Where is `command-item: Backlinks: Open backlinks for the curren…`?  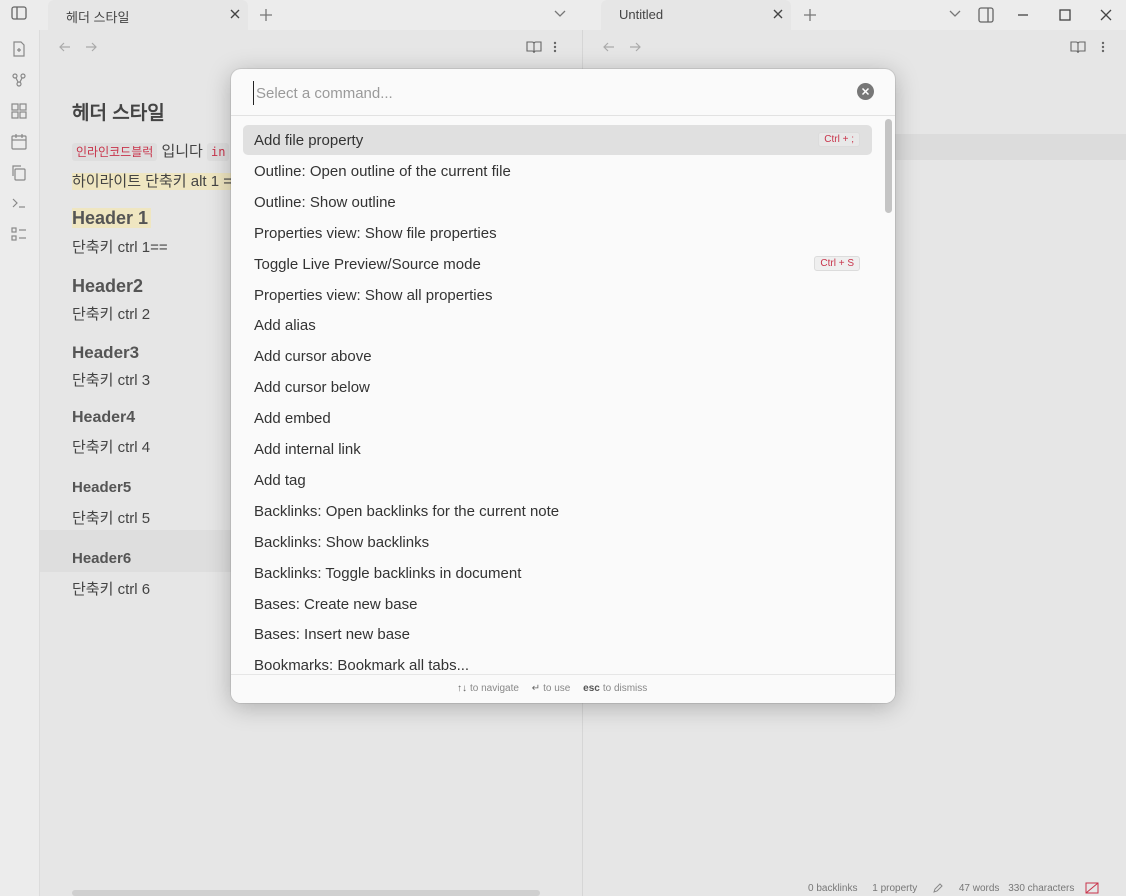
command-item: Backlinks: Open backlinks for the curren… is located at coordinates (557, 511).